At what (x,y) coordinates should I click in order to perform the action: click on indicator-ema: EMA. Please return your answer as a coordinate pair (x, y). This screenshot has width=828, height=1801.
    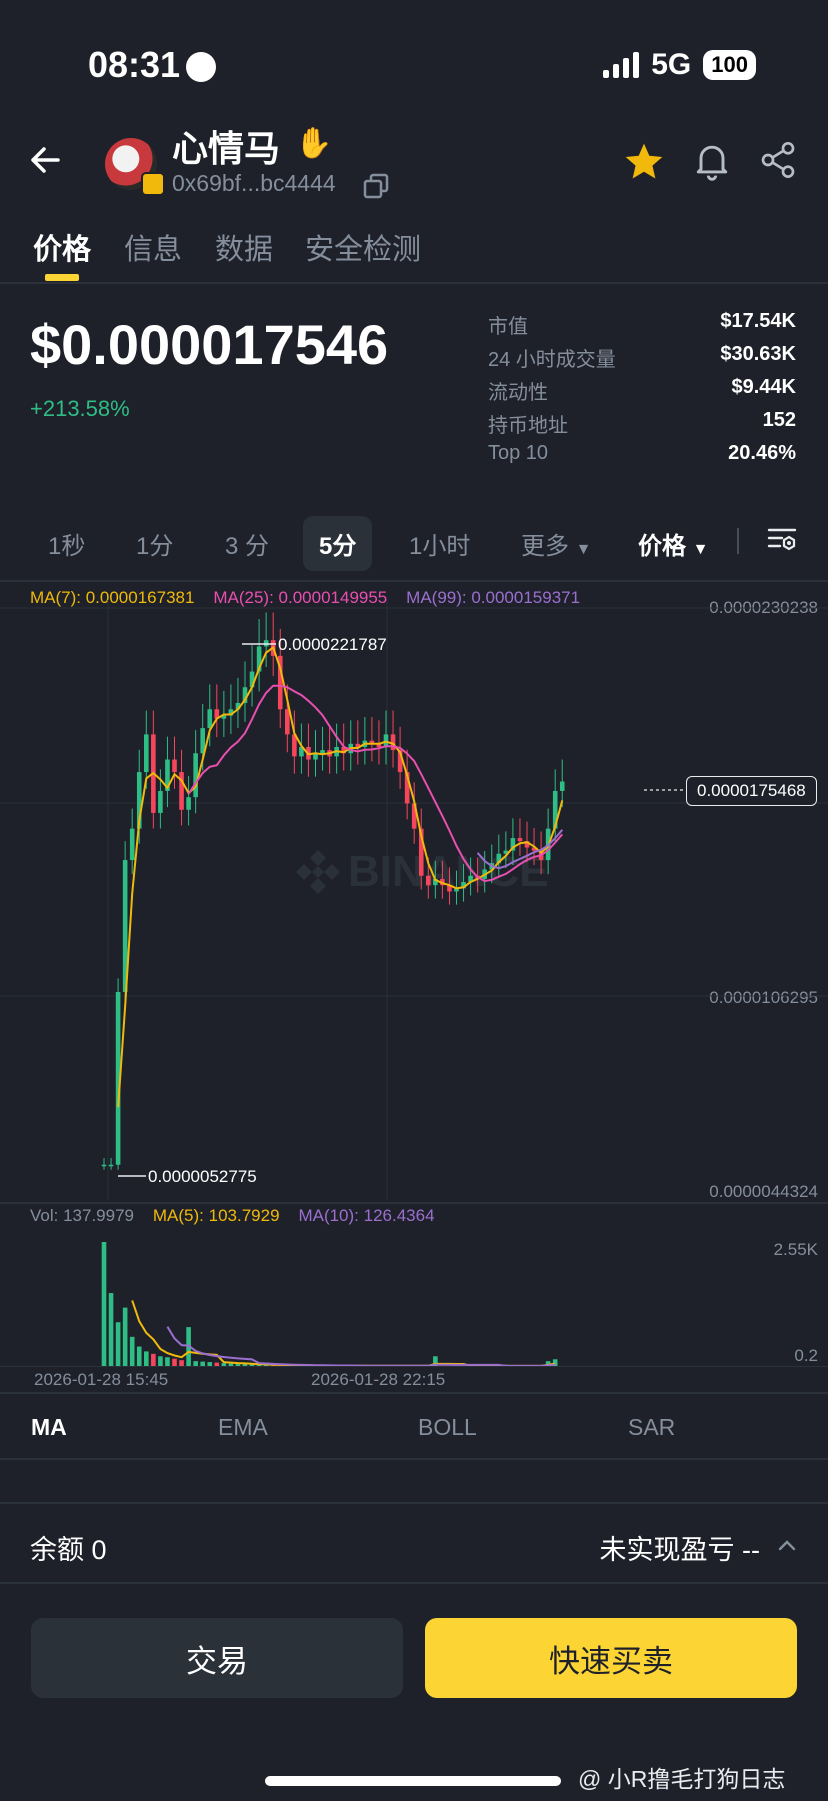
    Looking at the image, I should click on (243, 1427).